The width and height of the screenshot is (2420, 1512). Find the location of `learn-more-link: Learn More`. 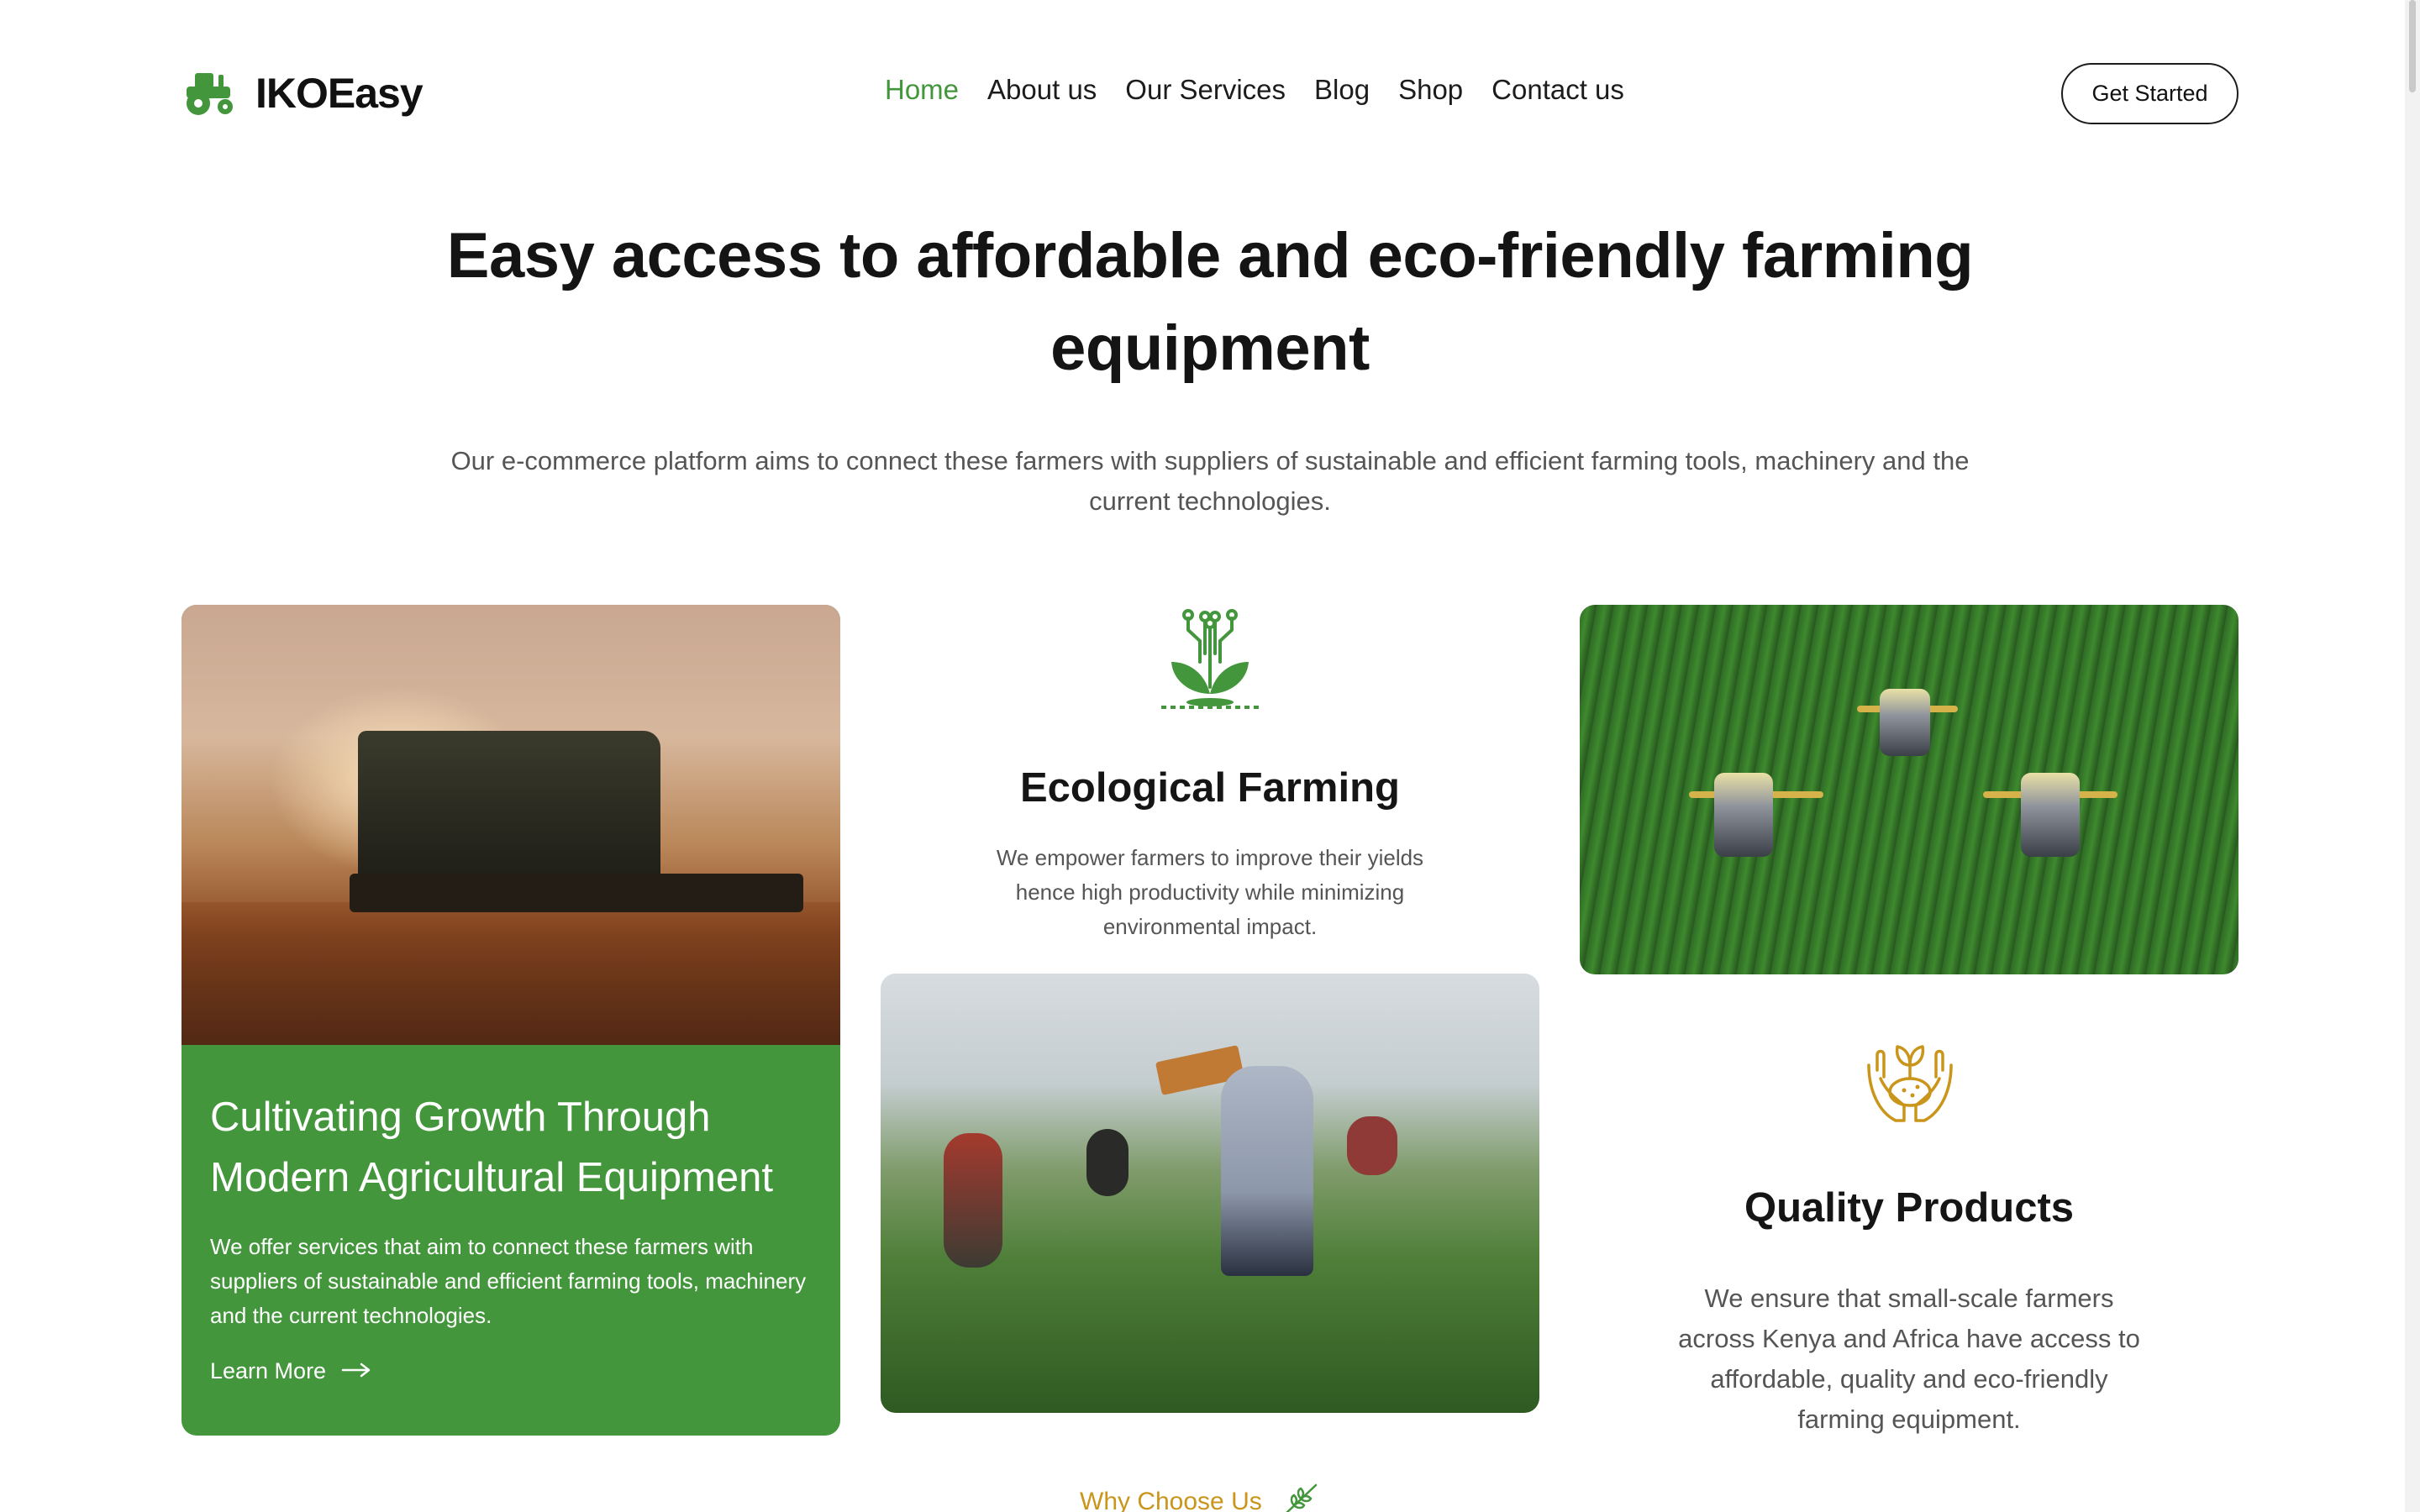

learn-more-link: Learn More is located at coordinates (511, 1371).